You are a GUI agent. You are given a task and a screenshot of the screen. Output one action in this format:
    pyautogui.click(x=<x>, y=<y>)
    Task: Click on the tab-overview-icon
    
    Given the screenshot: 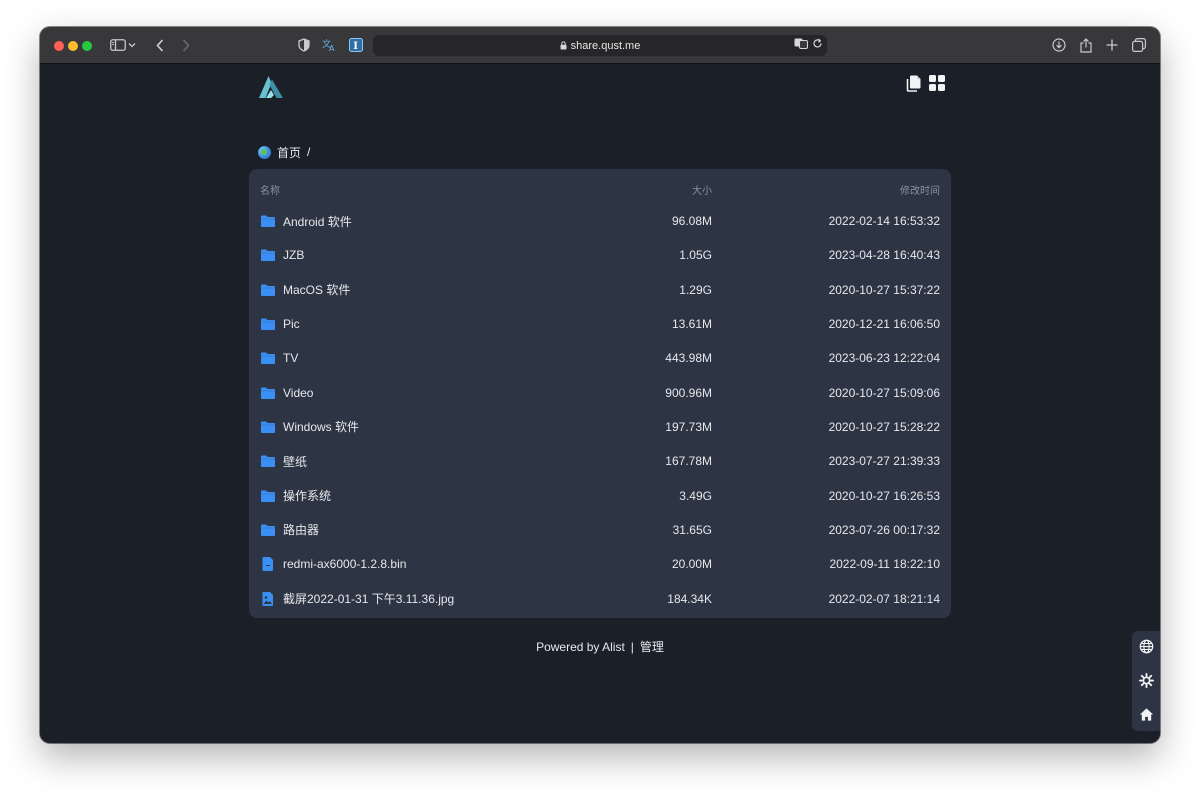 What is the action you would take?
    pyautogui.click(x=1139, y=45)
    